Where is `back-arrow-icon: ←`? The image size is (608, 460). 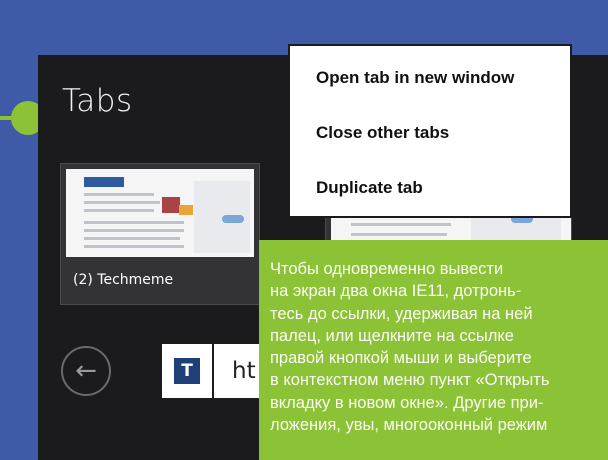 back-arrow-icon: ← is located at coordinates (86, 371).